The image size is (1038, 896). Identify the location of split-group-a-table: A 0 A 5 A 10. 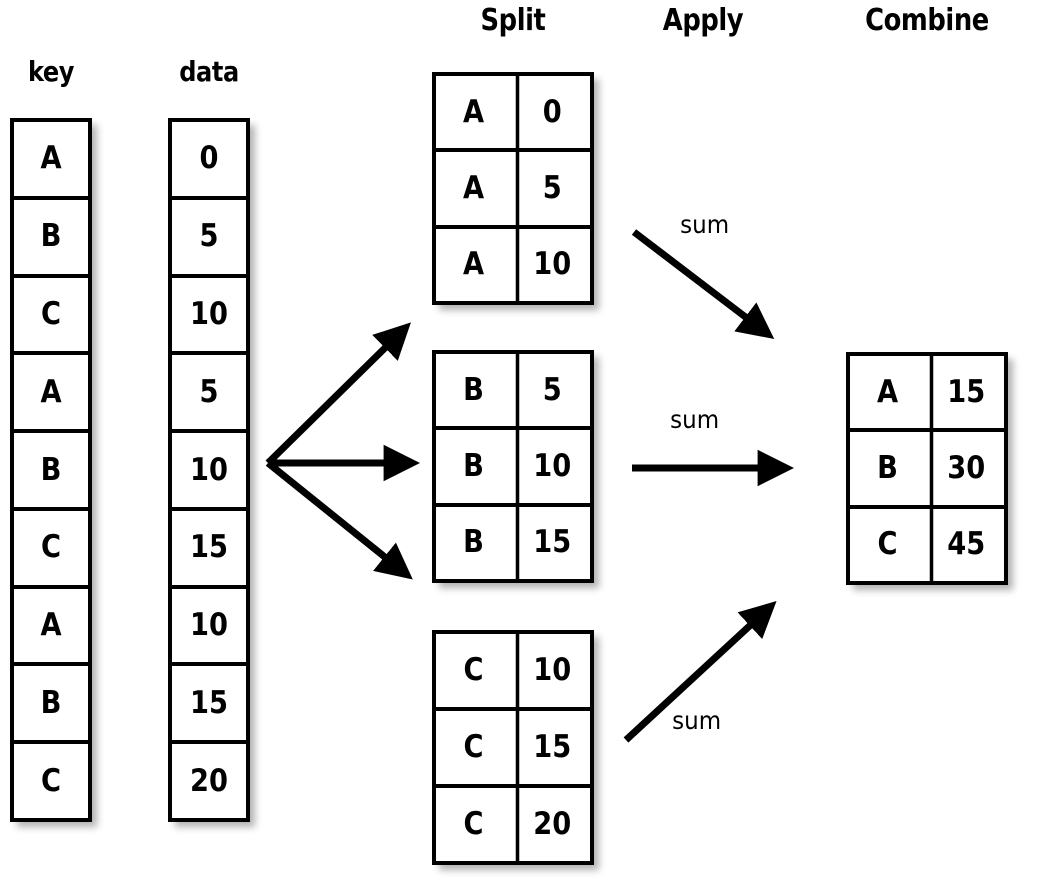
(513, 188).